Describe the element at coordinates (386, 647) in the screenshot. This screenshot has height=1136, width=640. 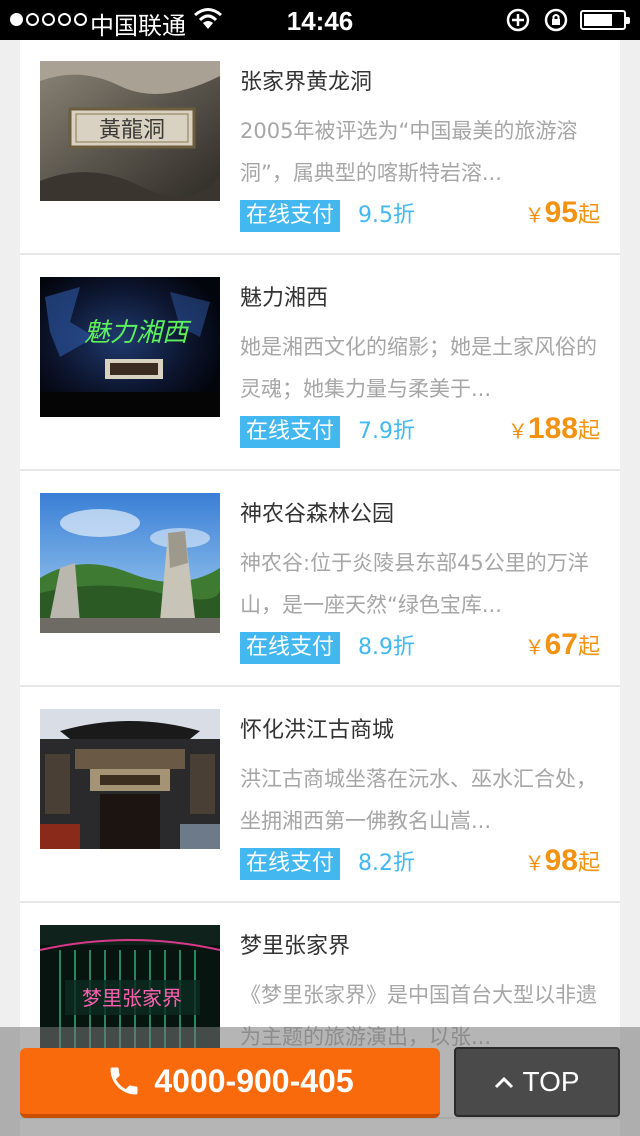
I see `discount-label: 8.9折` at that location.